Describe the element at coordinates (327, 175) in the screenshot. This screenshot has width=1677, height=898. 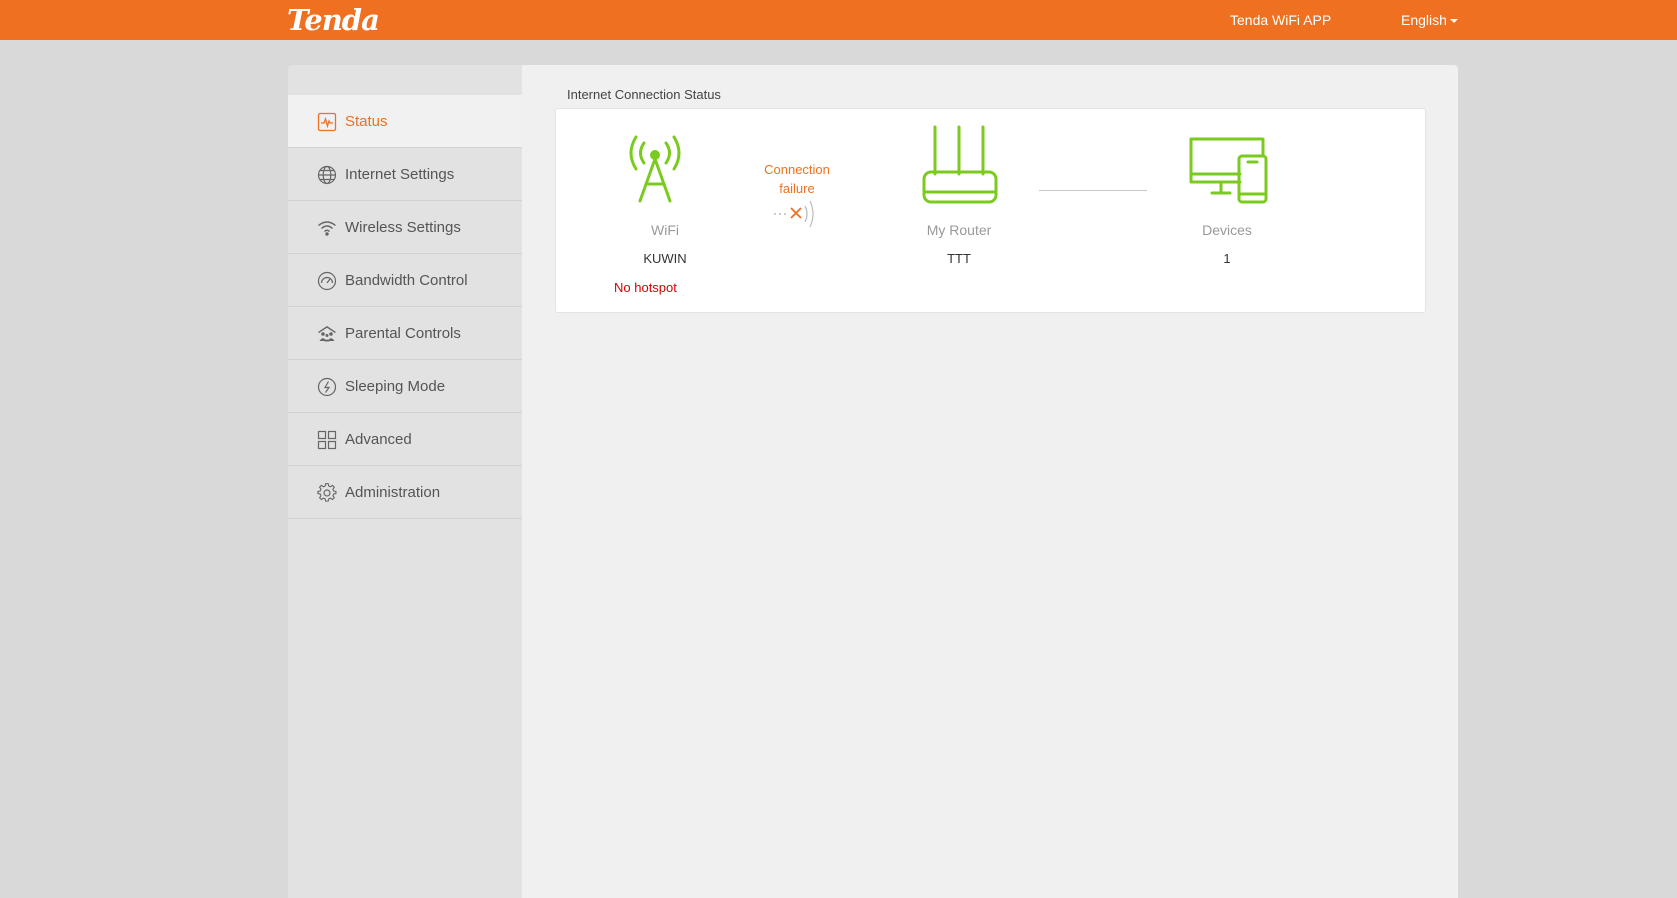
I see `globe-icon` at that location.